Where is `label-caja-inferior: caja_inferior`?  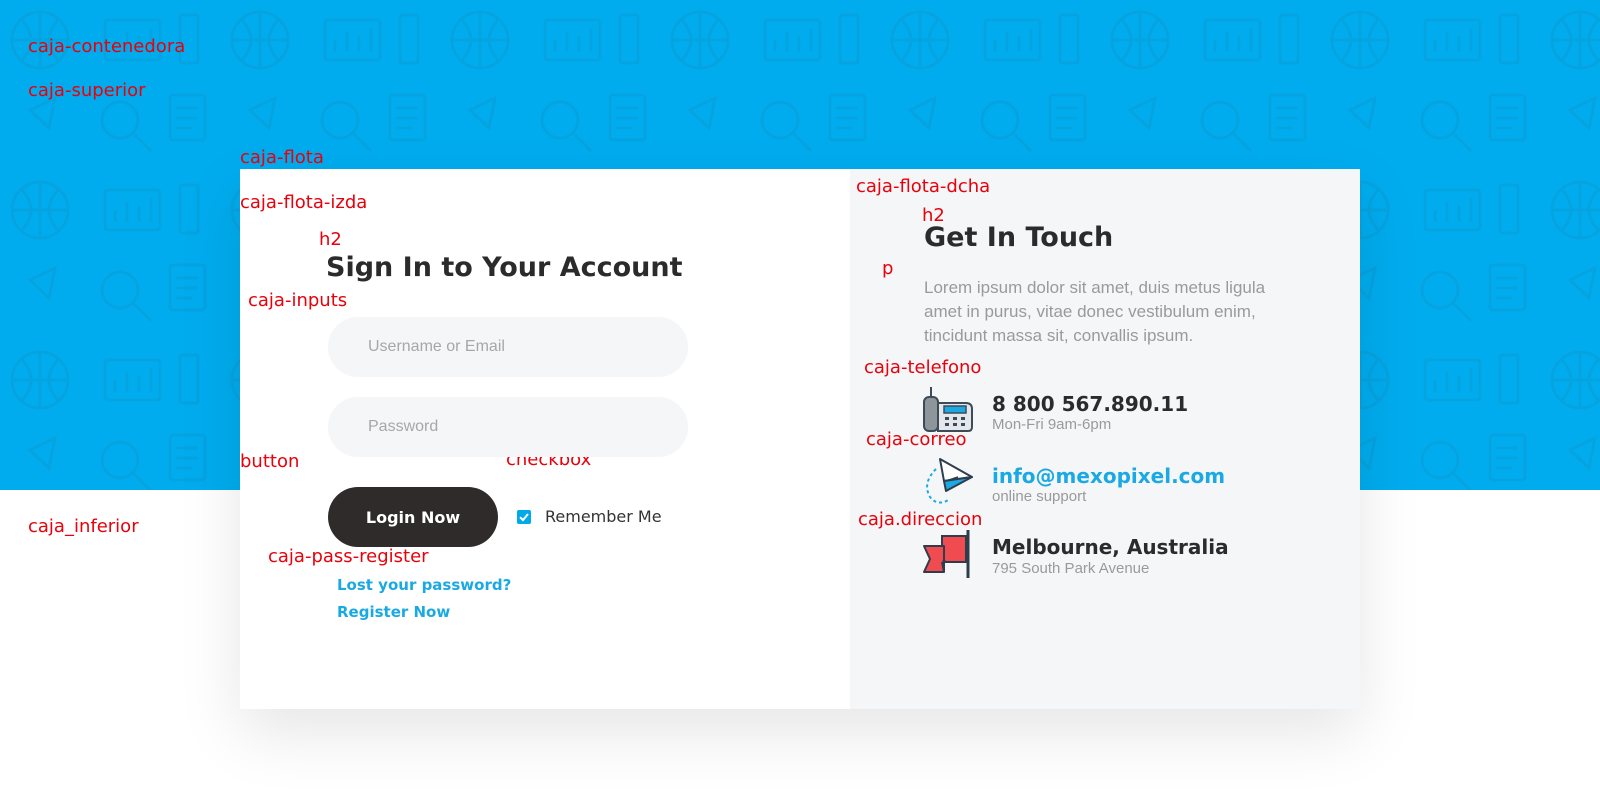
label-caja-inferior: caja_inferior is located at coordinates (83, 526).